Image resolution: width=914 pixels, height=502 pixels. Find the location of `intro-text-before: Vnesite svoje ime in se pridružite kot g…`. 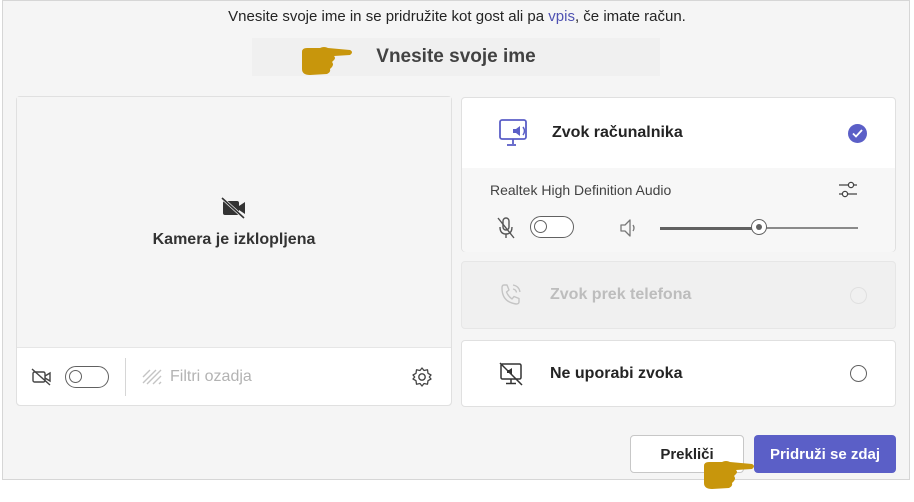

intro-text-before: Vnesite svoje ime in se pridružite kot g… is located at coordinates (388, 16).